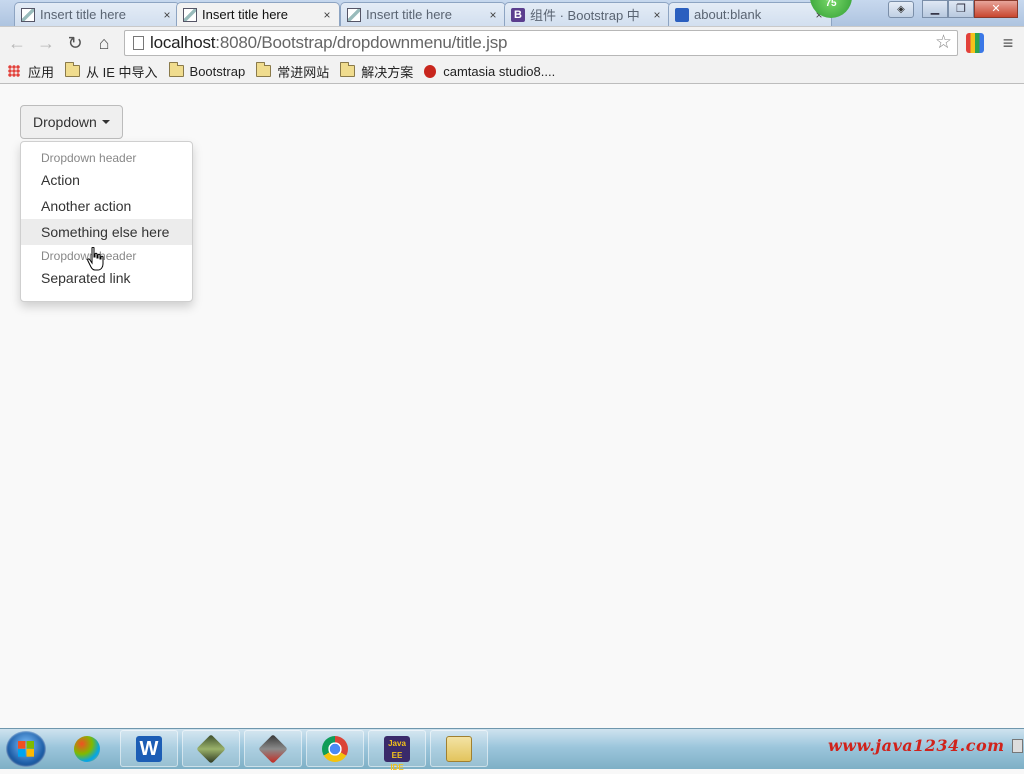 This screenshot has width=1024, height=774. I want to click on hand-cursor-icon, so click(95, 259).